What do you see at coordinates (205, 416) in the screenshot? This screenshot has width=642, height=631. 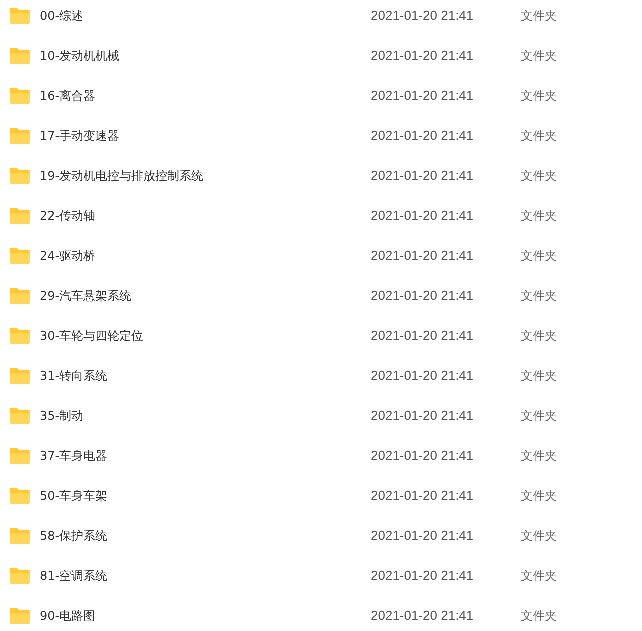 I see `folder-name: 35-制动` at bounding box center [205, 416].